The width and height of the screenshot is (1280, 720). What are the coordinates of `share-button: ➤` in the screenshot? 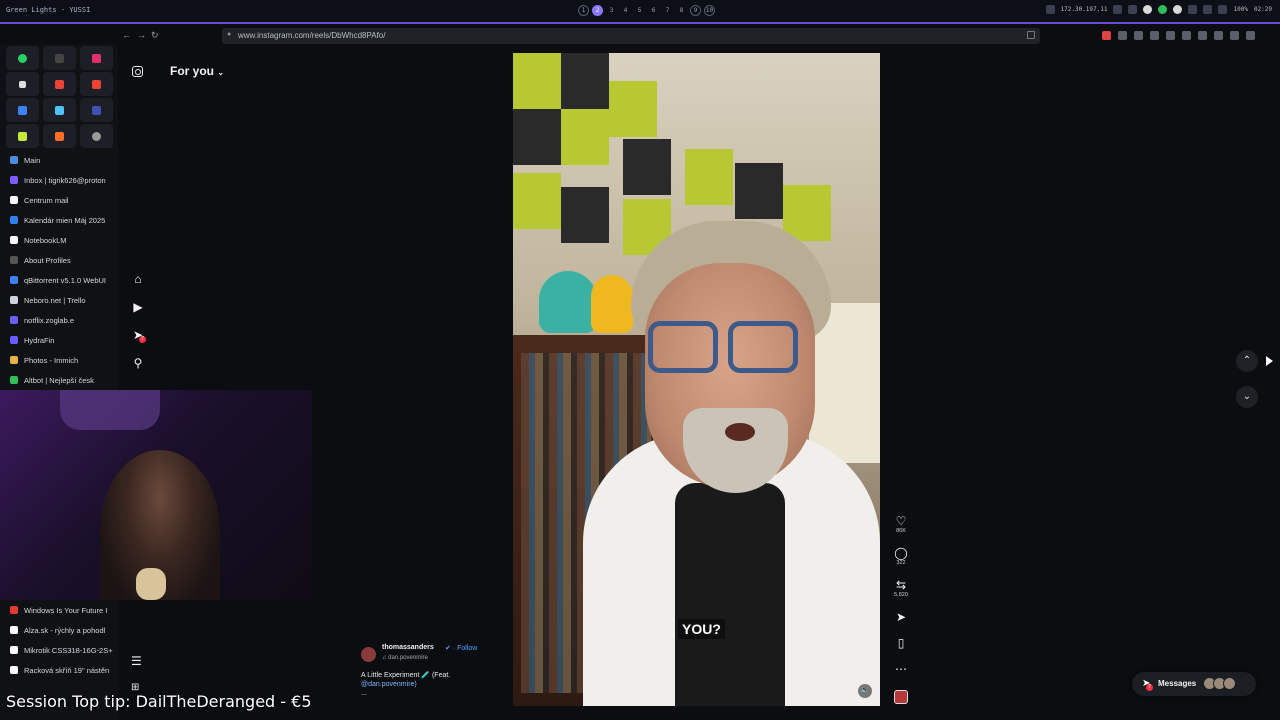 It's located at (901, 617).